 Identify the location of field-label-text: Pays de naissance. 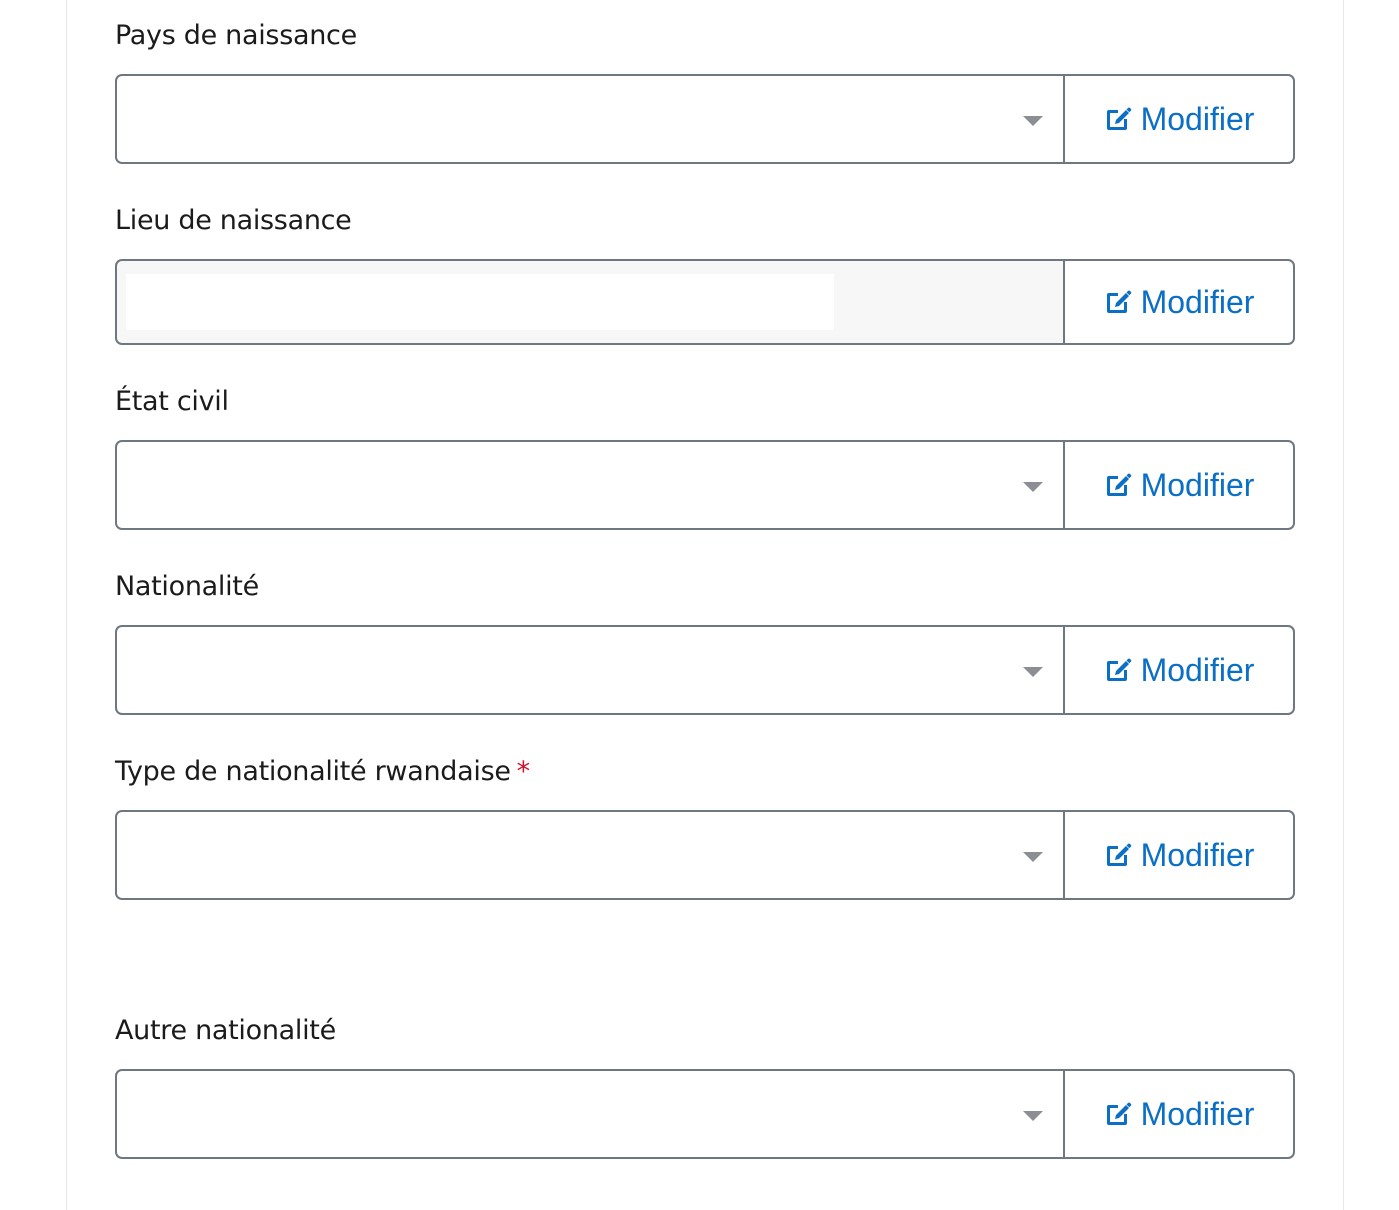
(236, 35).